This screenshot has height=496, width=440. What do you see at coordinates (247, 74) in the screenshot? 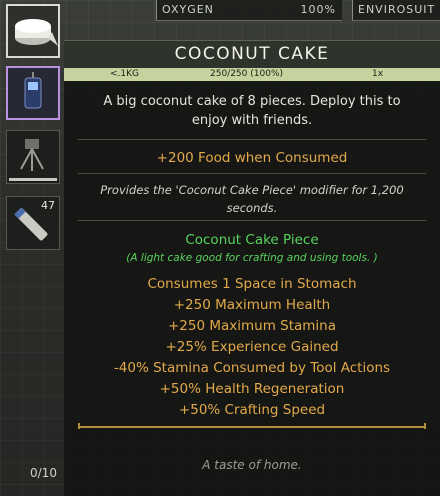
I see `item-durability: 250/250 (100%)` at bounding box center [247, 74].